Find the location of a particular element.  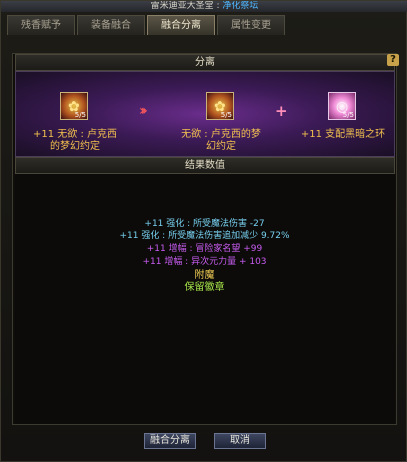

tab-bar: 残香赋予 装备融合 融合分离 属性变更 is located at coordinates (147, 26).